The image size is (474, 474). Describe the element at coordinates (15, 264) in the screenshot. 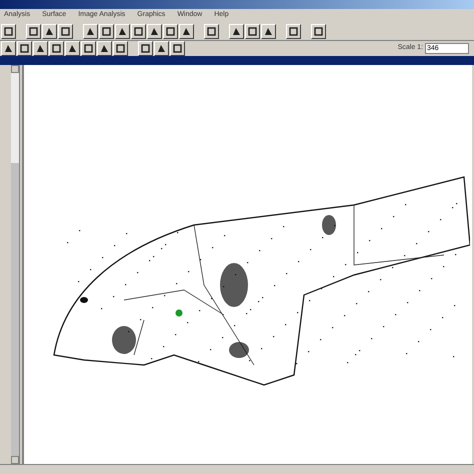

I see `scrollbar` at that location.